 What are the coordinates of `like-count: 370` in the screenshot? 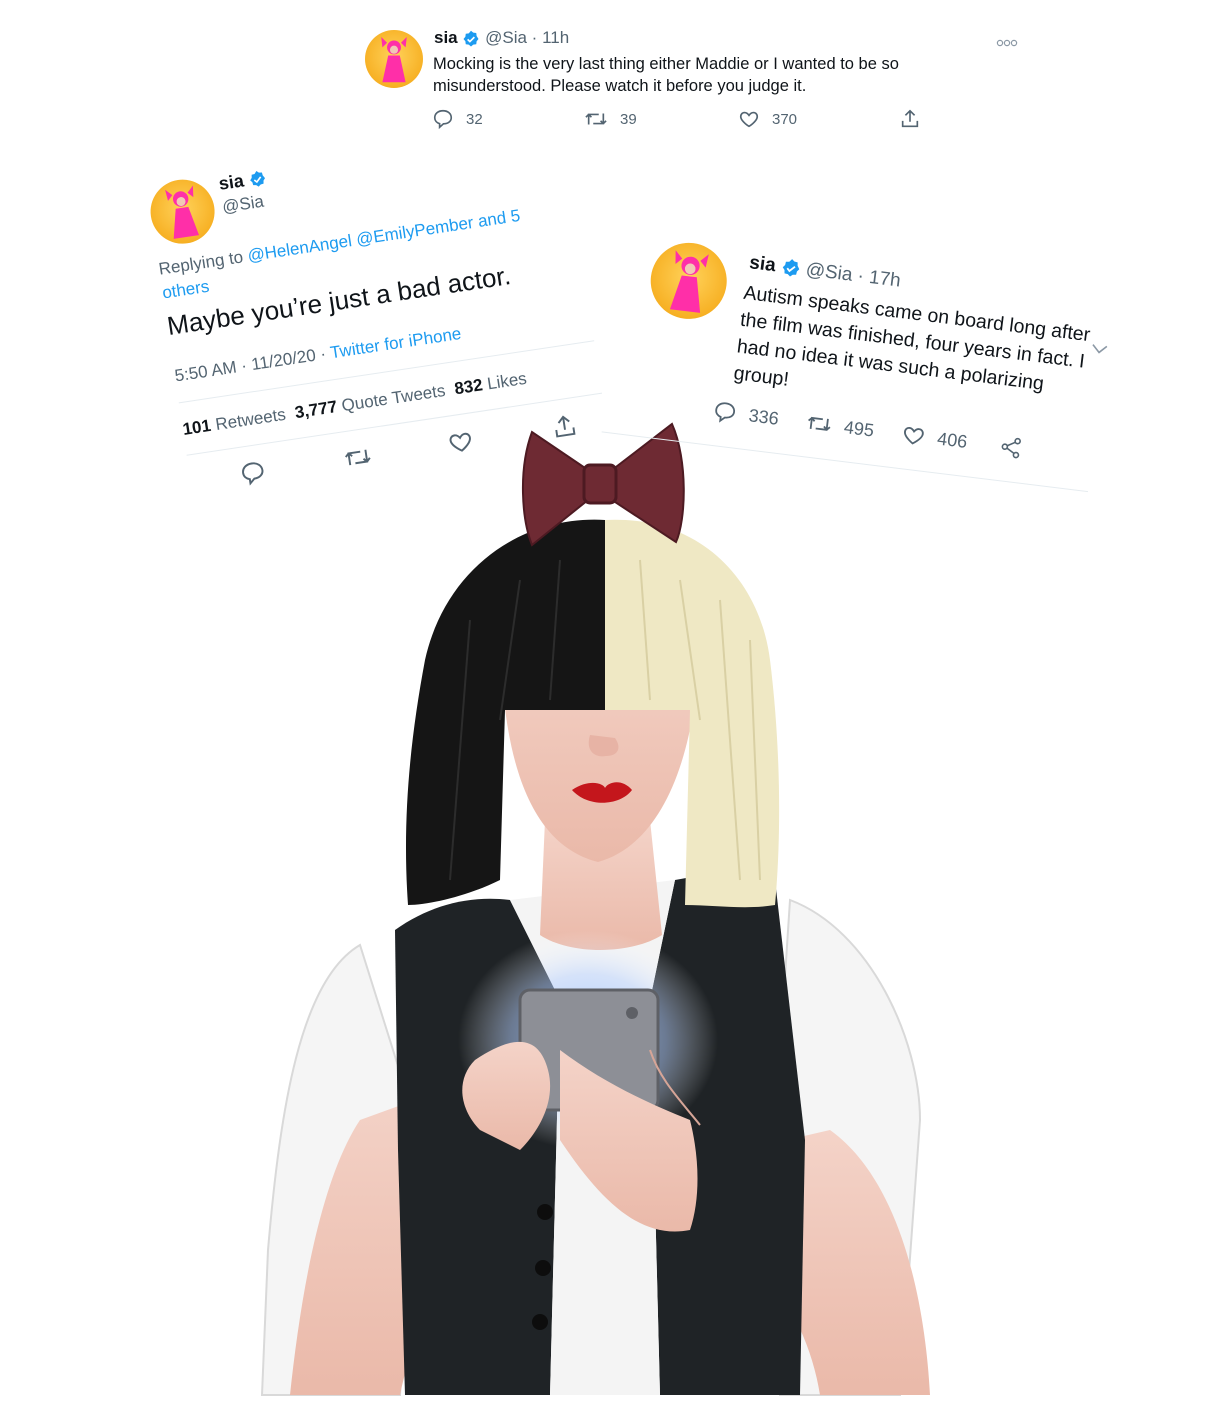 It's located at (785, 119).